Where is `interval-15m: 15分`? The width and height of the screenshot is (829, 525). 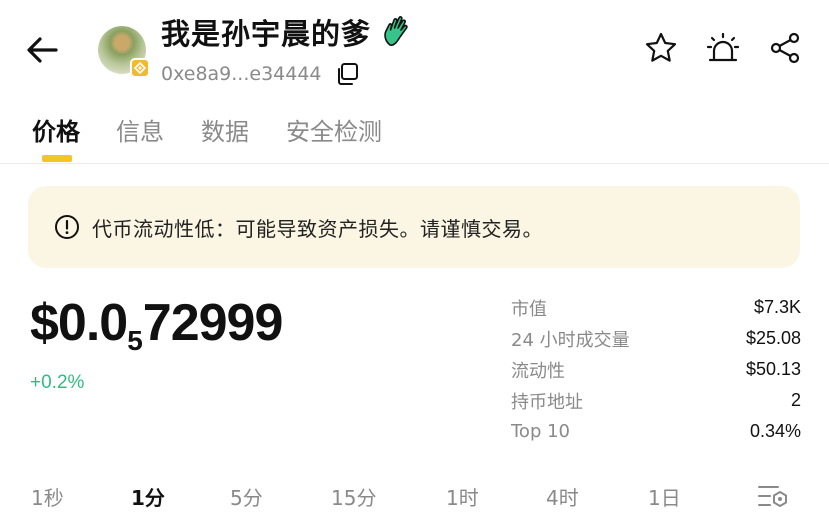 interval-15m: 15分 is located at coordinates (353, 496).